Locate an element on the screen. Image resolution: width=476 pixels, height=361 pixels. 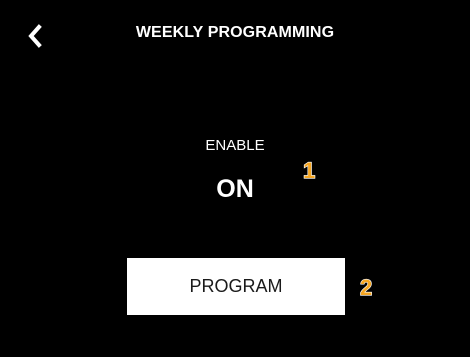
program-button: PROGRAM is located at coordinates (236, 286).